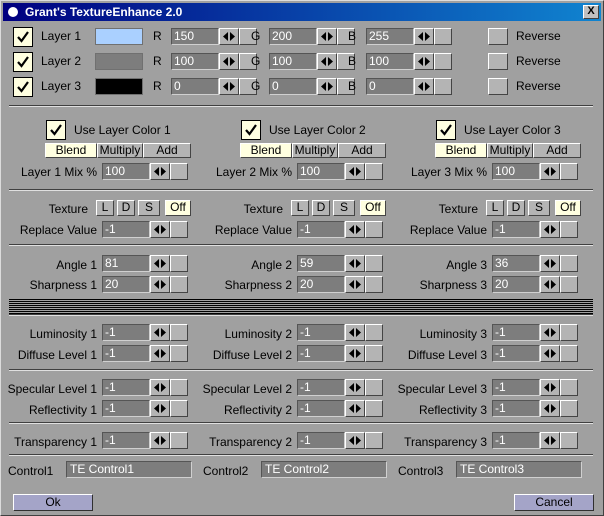 This screenshot has width=604, height=516. I want to click on layer-3-blue-input: 0, so click(390, 86).